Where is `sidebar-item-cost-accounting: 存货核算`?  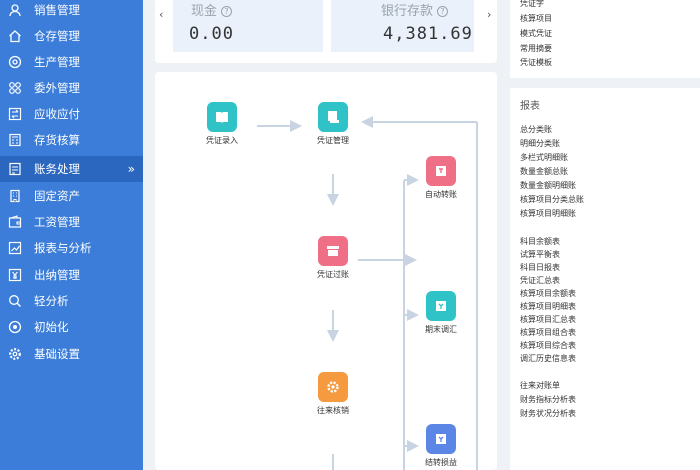 sidebar-item-cost-accounting: 存货核算 is located at coordinates (71, 140).